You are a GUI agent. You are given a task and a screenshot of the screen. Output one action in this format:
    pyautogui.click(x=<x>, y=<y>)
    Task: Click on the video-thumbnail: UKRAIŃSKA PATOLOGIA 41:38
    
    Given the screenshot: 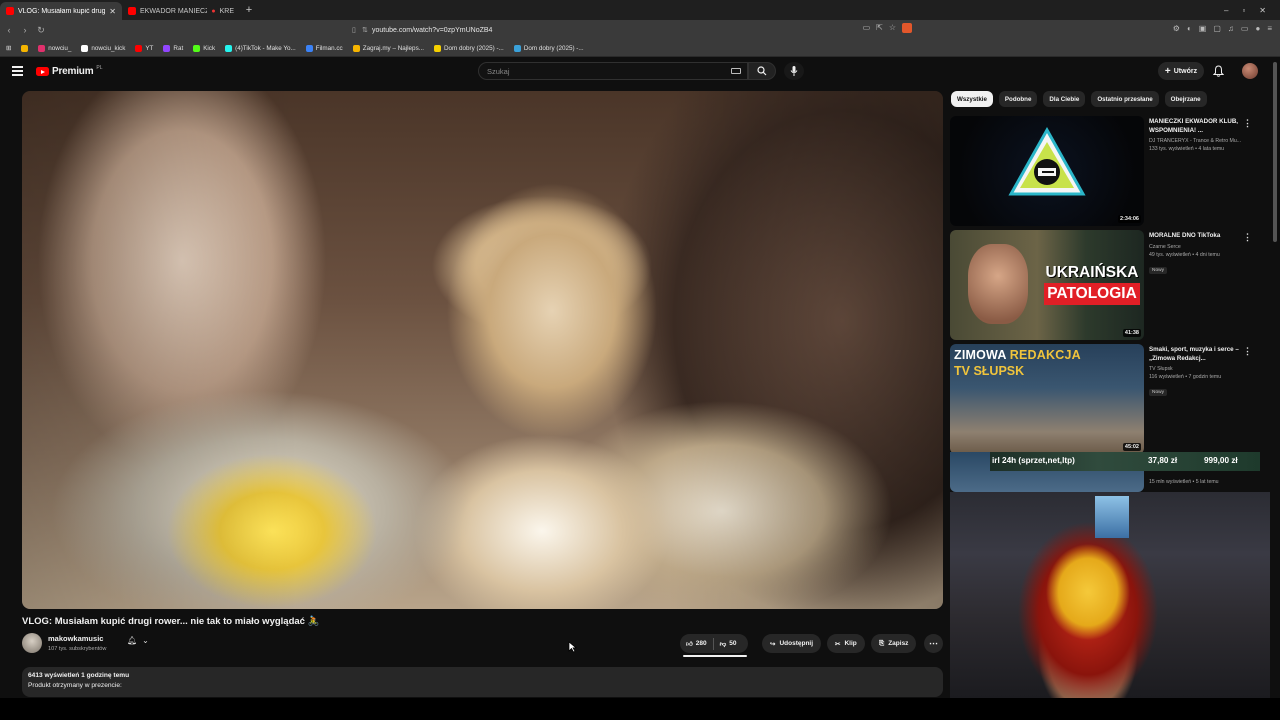 What is the action you would take?
    pyautogui.click(x=1047, y=285)
    